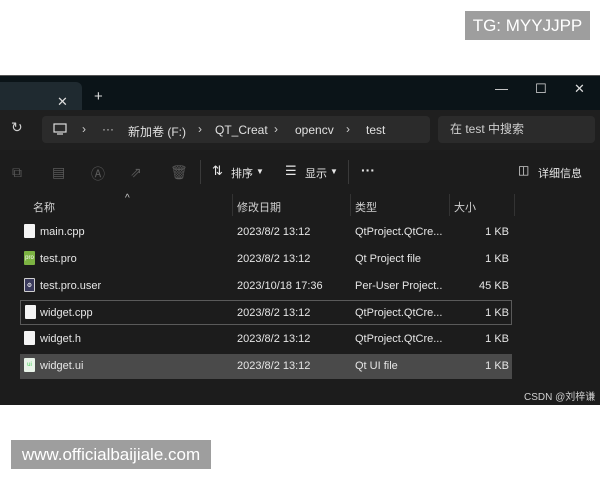 The width and height of the screenshot is (600, 480). I want to click on header-file-icon, so click(29, 338).